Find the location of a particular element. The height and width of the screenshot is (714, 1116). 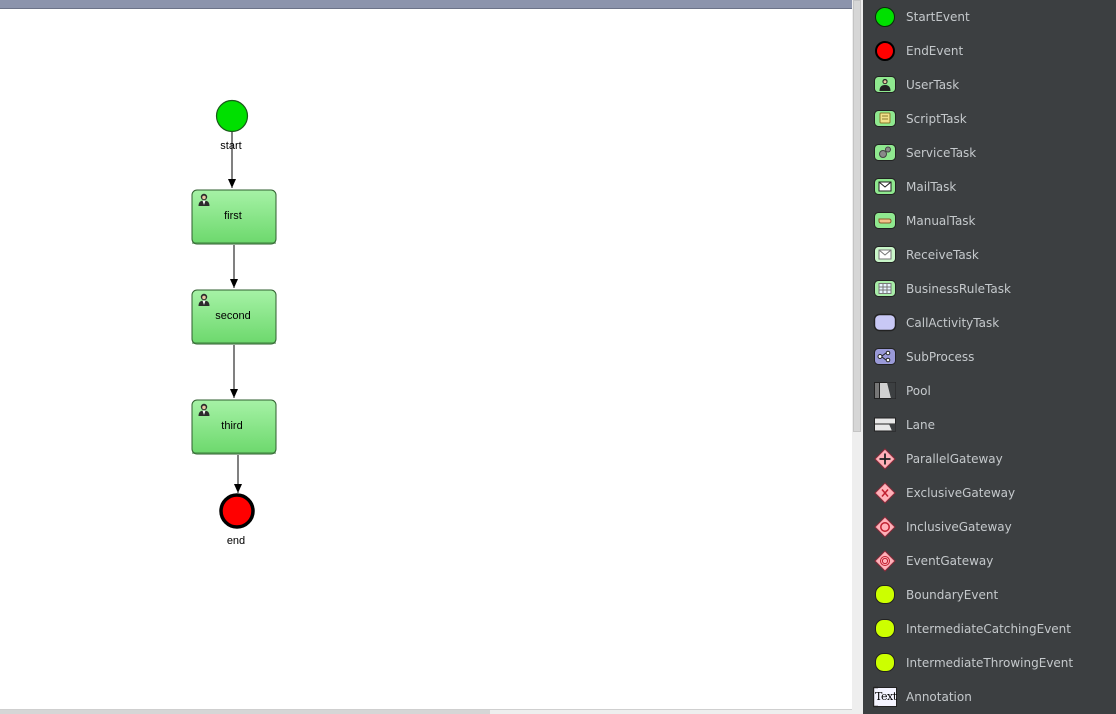

intermediate-catching-event-icon is located at coordinates (885, 629).